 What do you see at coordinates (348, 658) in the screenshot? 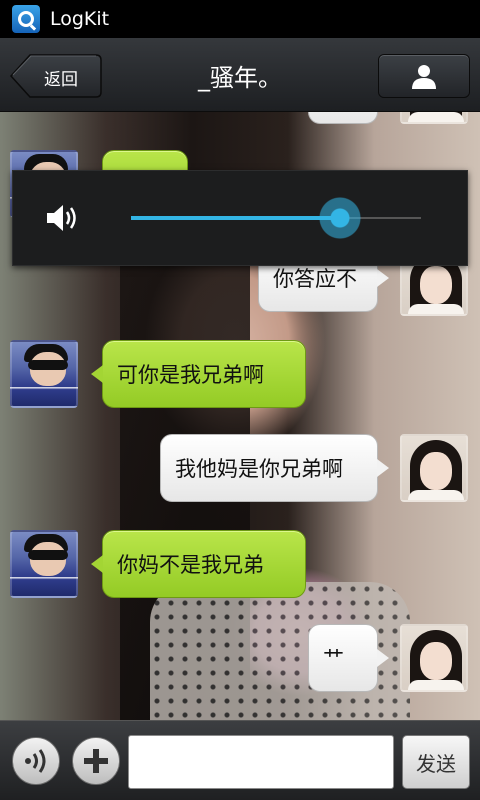
I see `message-bubble-right: 艹` at bounding box center [348, 658].